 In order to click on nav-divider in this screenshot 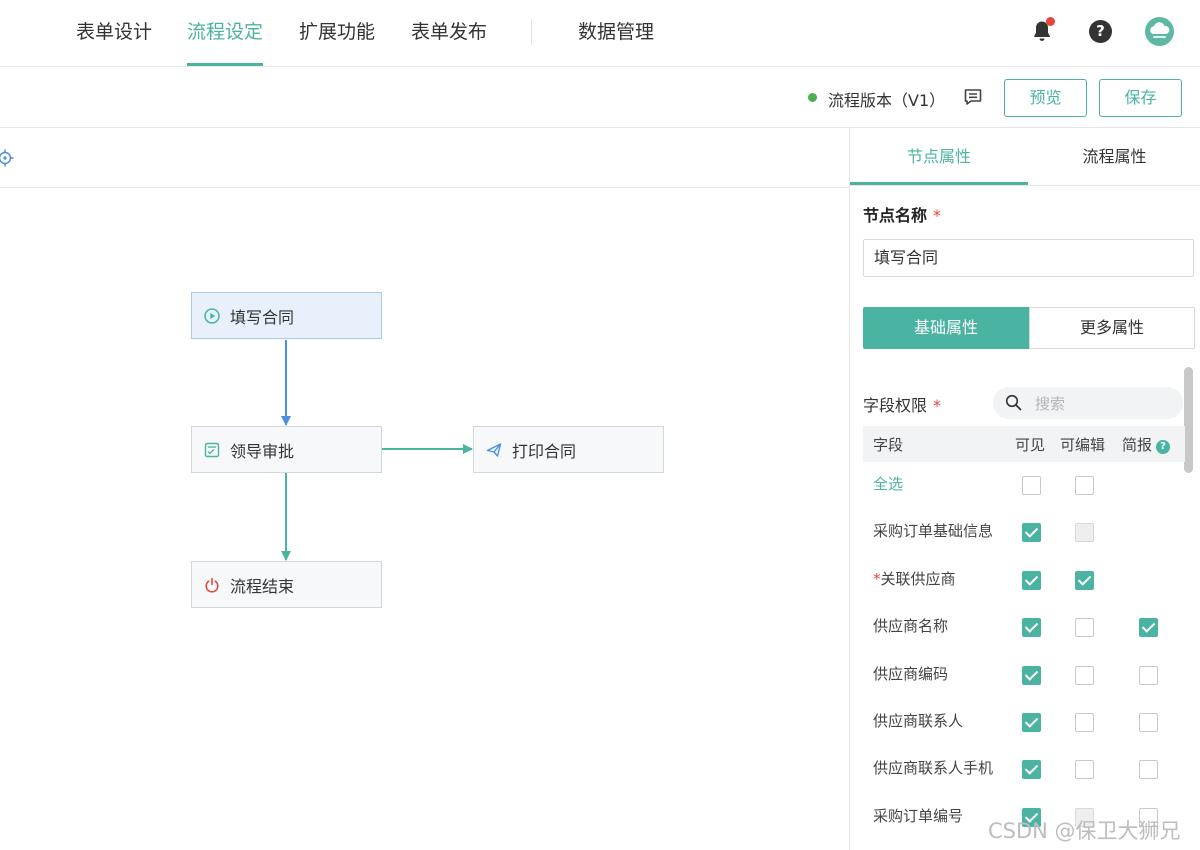, I will do `click(531, 32)`.